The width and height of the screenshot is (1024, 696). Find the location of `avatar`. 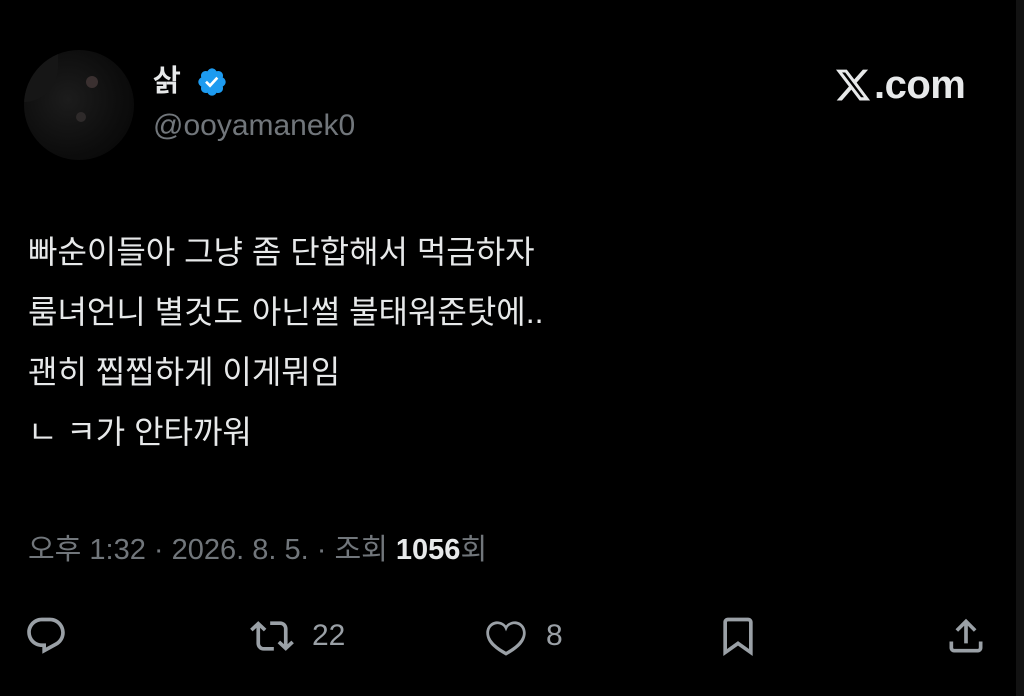

avatar is located at coordinates (79, 105).